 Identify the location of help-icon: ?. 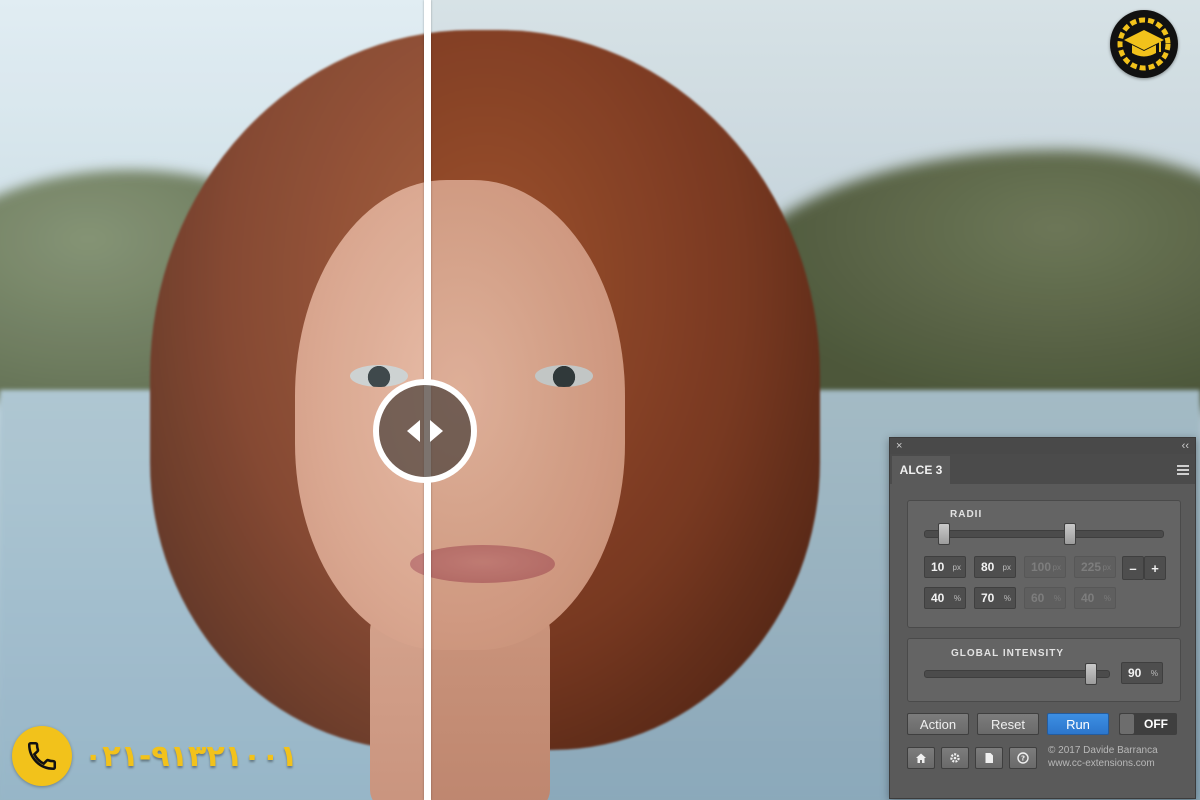
(1023, 758).